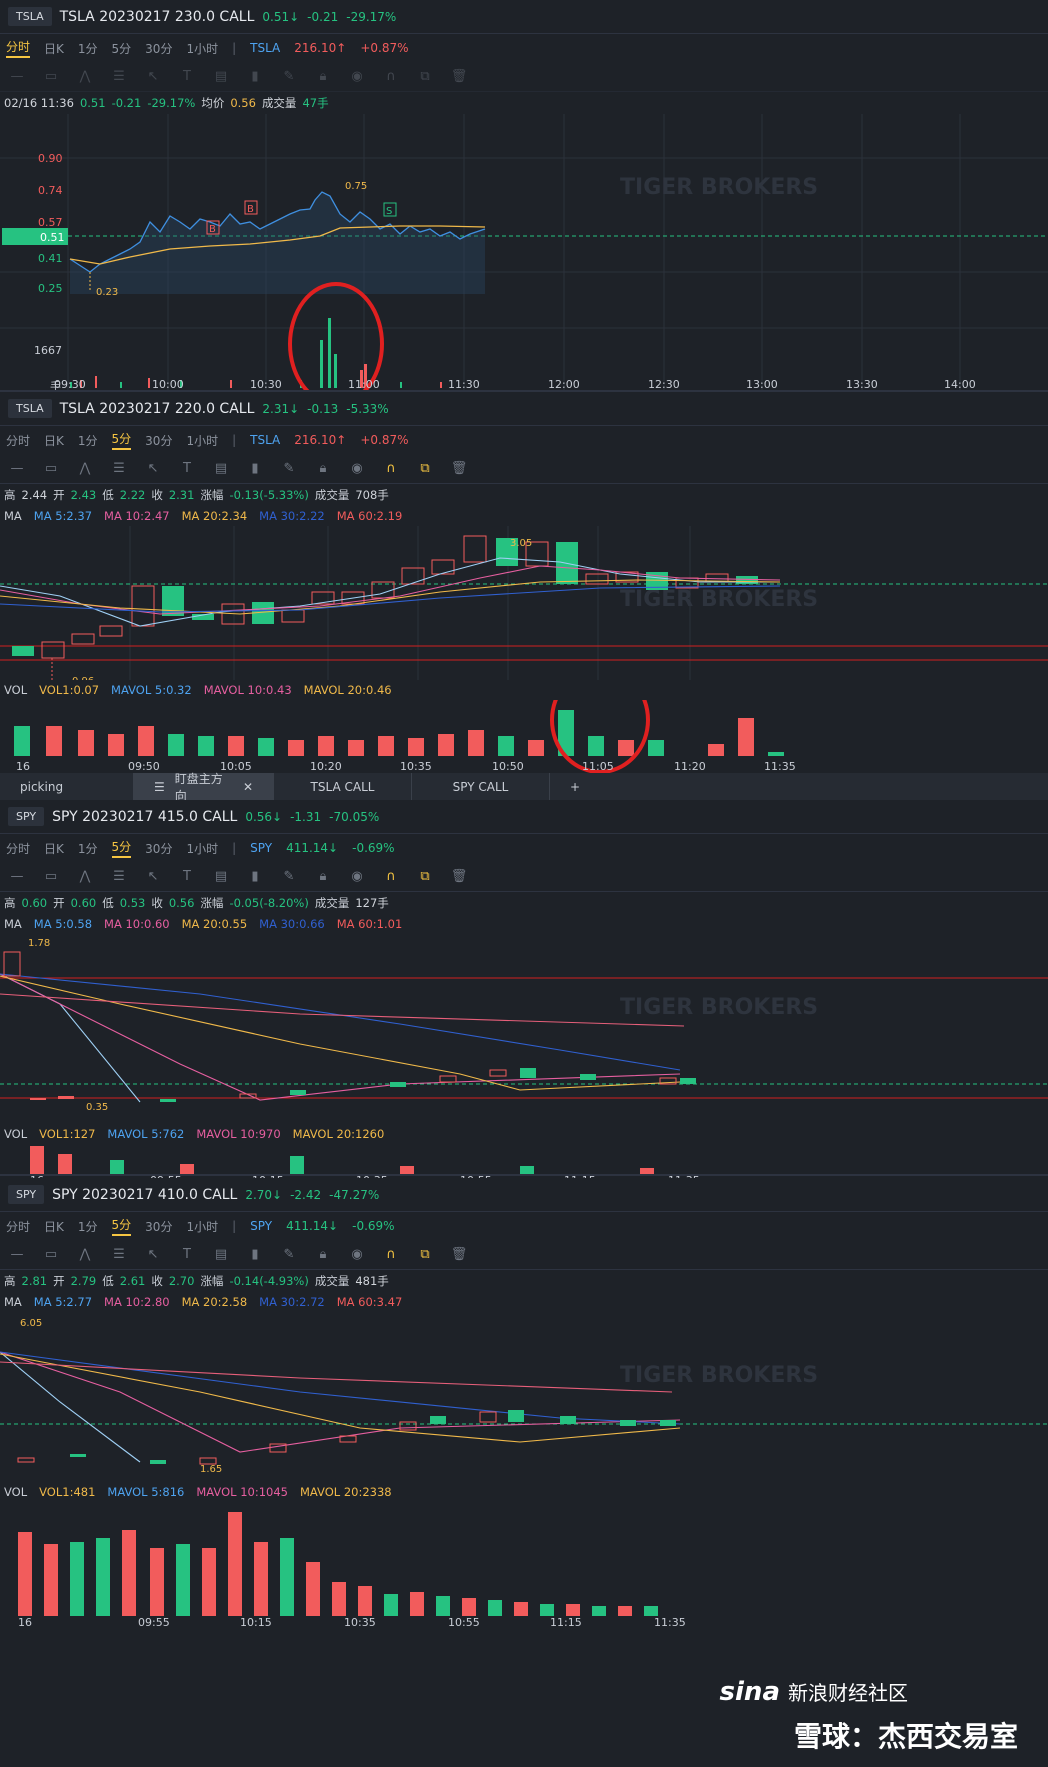  I want to click on tab-spy-call: SPY CALL, so click(481, 786).